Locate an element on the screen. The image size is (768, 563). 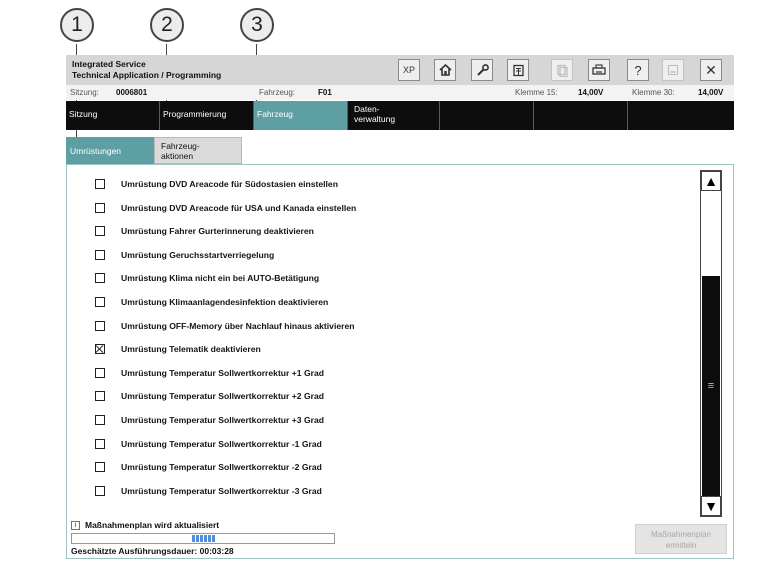
app-title-line1: Integrated Service is located at coordinates (109, 64).